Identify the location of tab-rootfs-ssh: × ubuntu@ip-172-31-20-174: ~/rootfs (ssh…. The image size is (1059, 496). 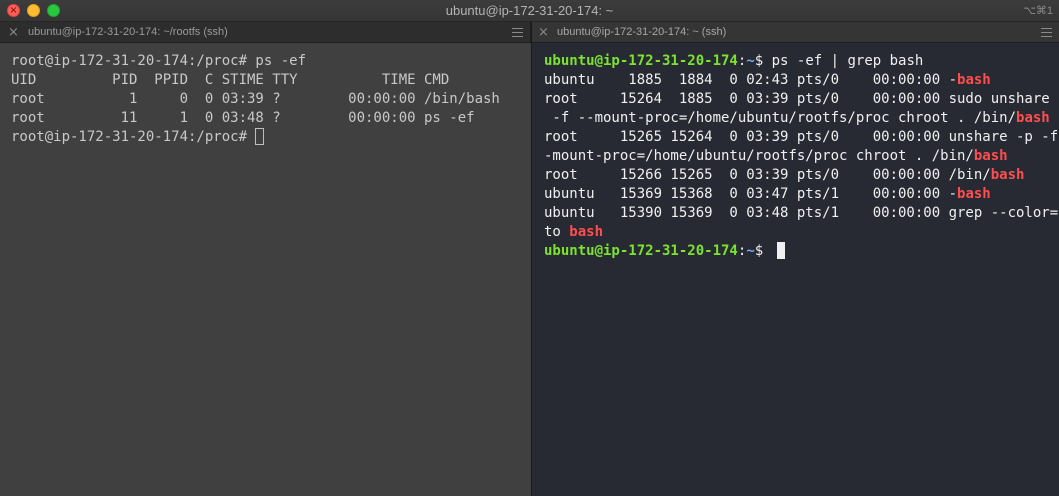
(265, 32).